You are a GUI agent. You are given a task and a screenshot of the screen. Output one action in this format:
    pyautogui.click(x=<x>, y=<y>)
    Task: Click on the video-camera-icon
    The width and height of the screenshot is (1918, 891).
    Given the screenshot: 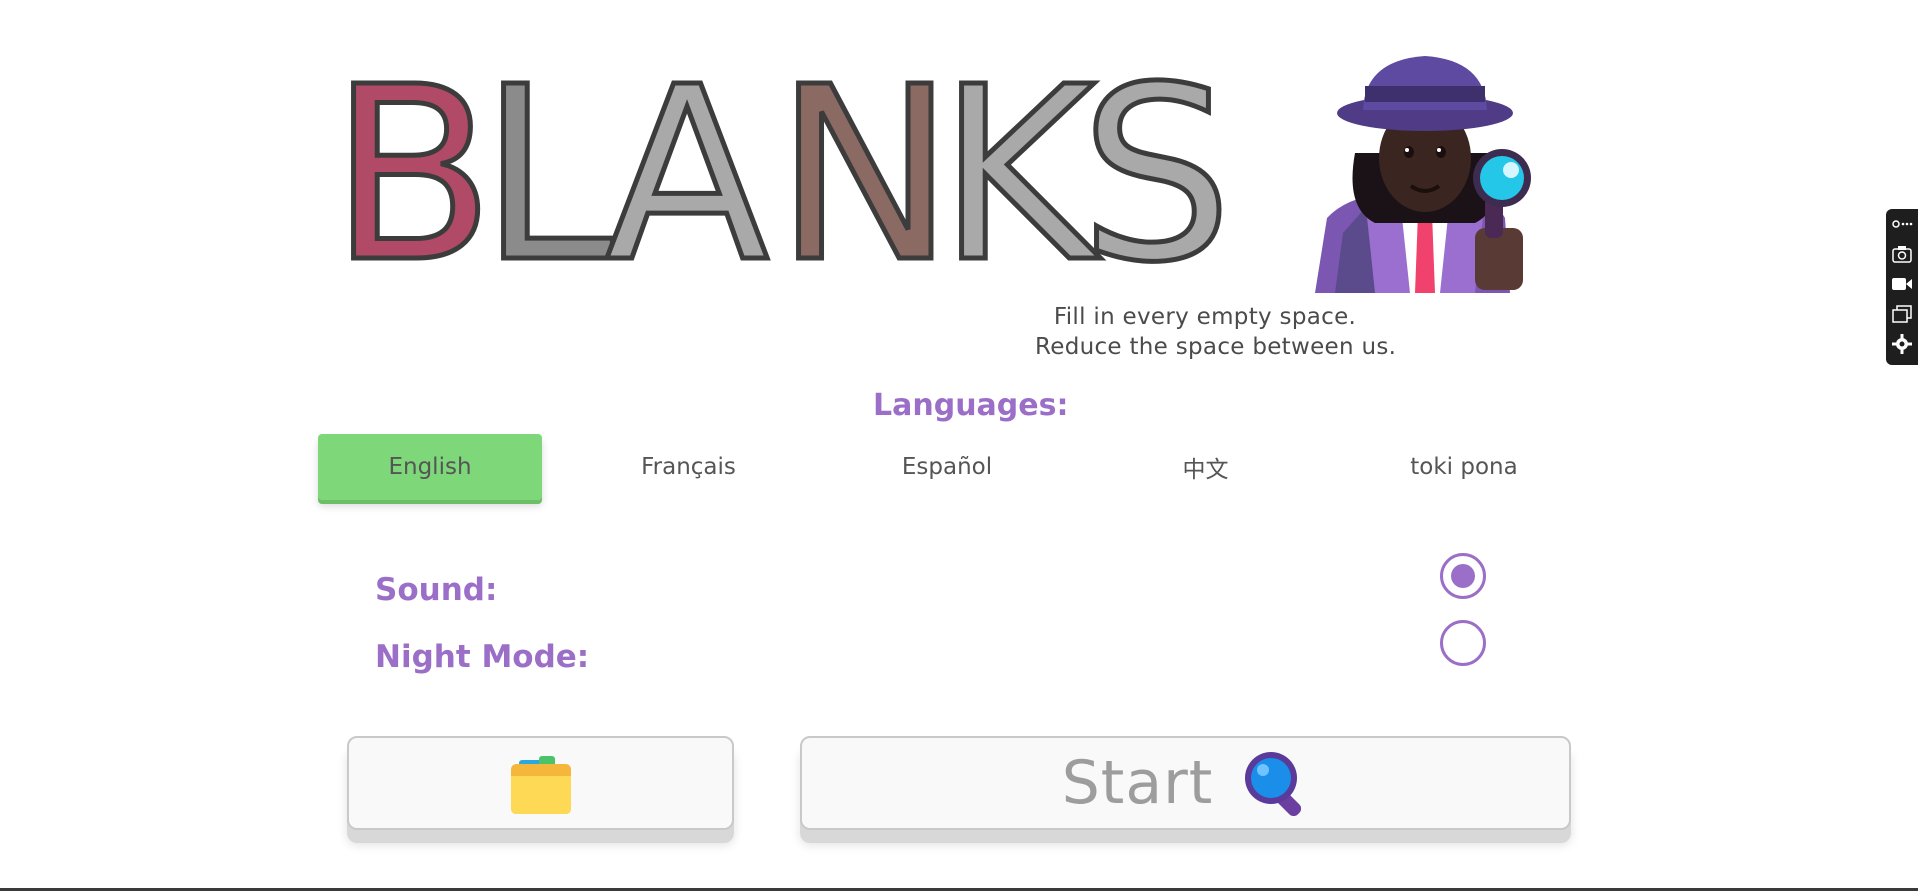 What is the action you would take?
    pyautogui.click(x=1902, y=284)
    